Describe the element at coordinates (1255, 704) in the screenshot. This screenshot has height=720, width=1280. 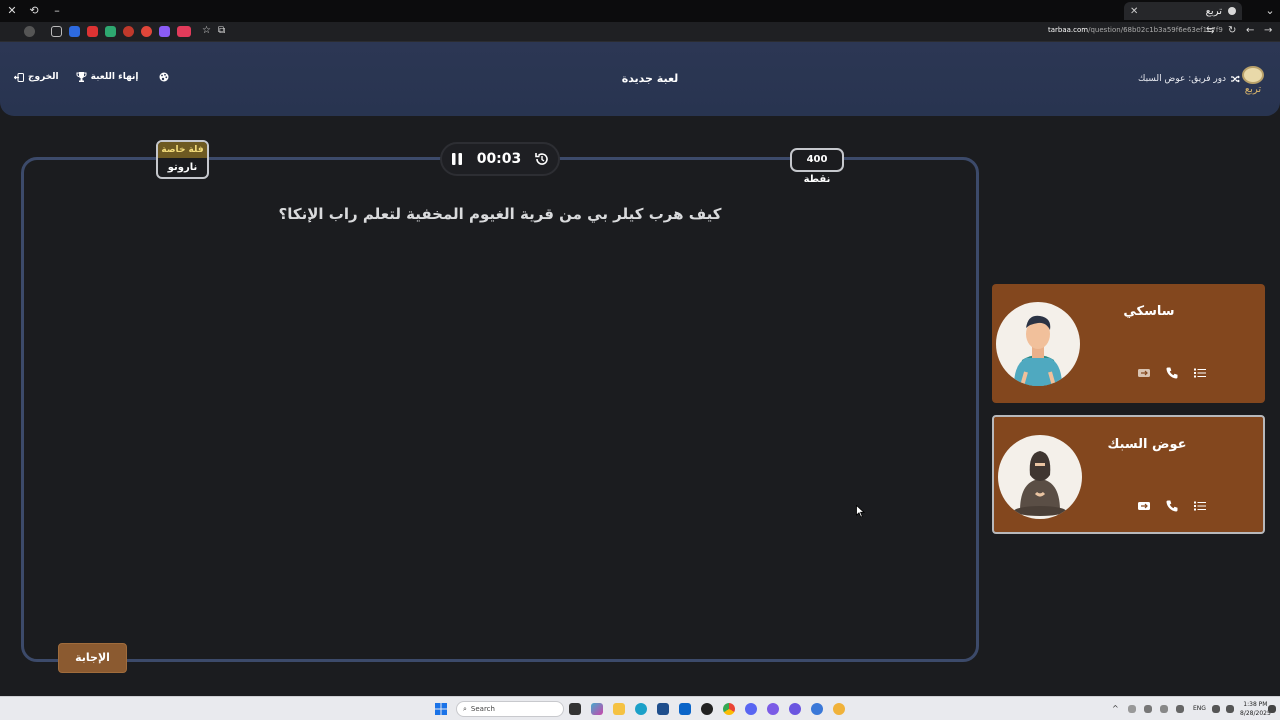
I see `clock-time: 1:38 PM` at that location.